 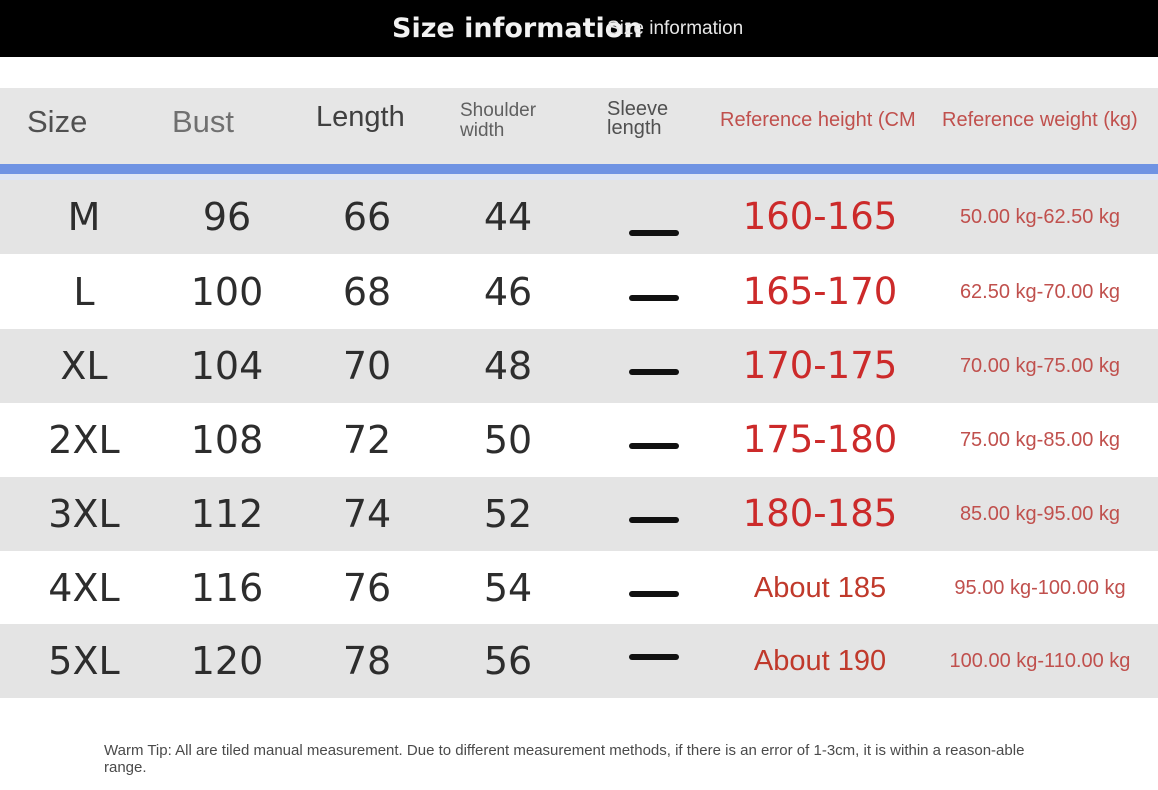 What do you see at coordinates (579, 514) in the screenshot?
I see `table-row: 3XL 112 74 52 — 180-185 85.00 kg-95.00 kg` at bounding box center [579, 514].